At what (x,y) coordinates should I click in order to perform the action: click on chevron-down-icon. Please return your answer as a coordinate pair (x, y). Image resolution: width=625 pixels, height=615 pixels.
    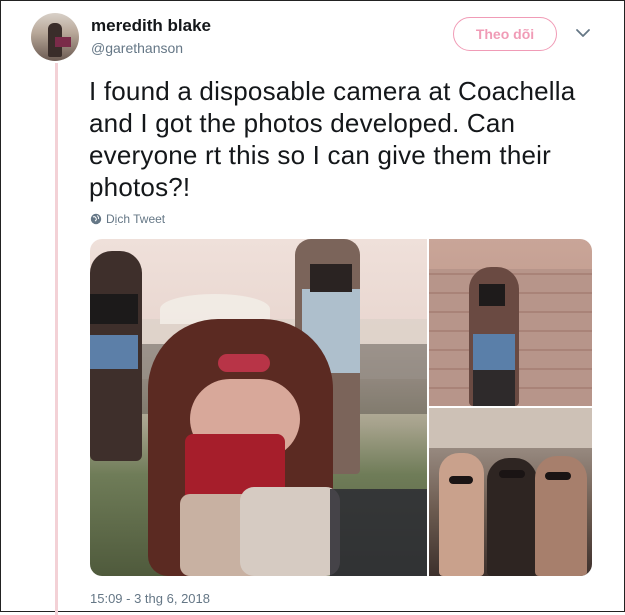
    Looking at the image, I should click on (583, 33).